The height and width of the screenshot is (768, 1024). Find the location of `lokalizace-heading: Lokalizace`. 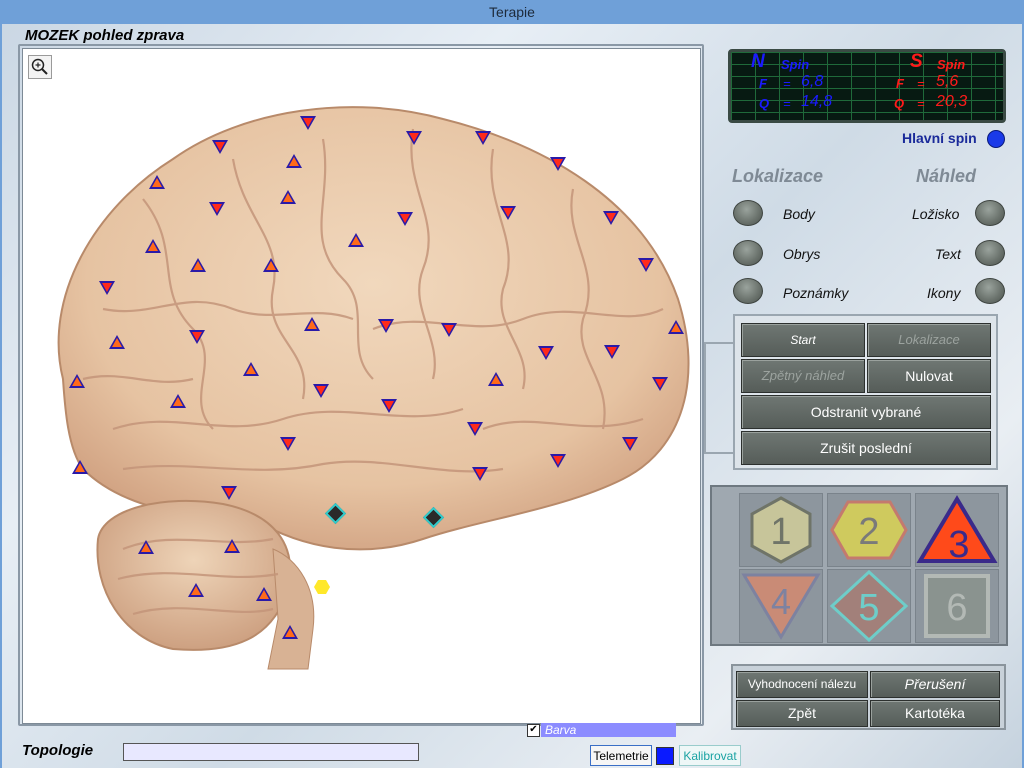

lokalizace-heading: Lokalizace is located at coordinates (778, 176).